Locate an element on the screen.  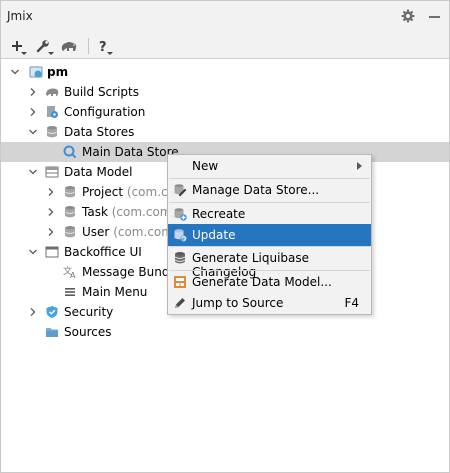
tree-item-configuration: Configuration is located at coordinates (225, 112).